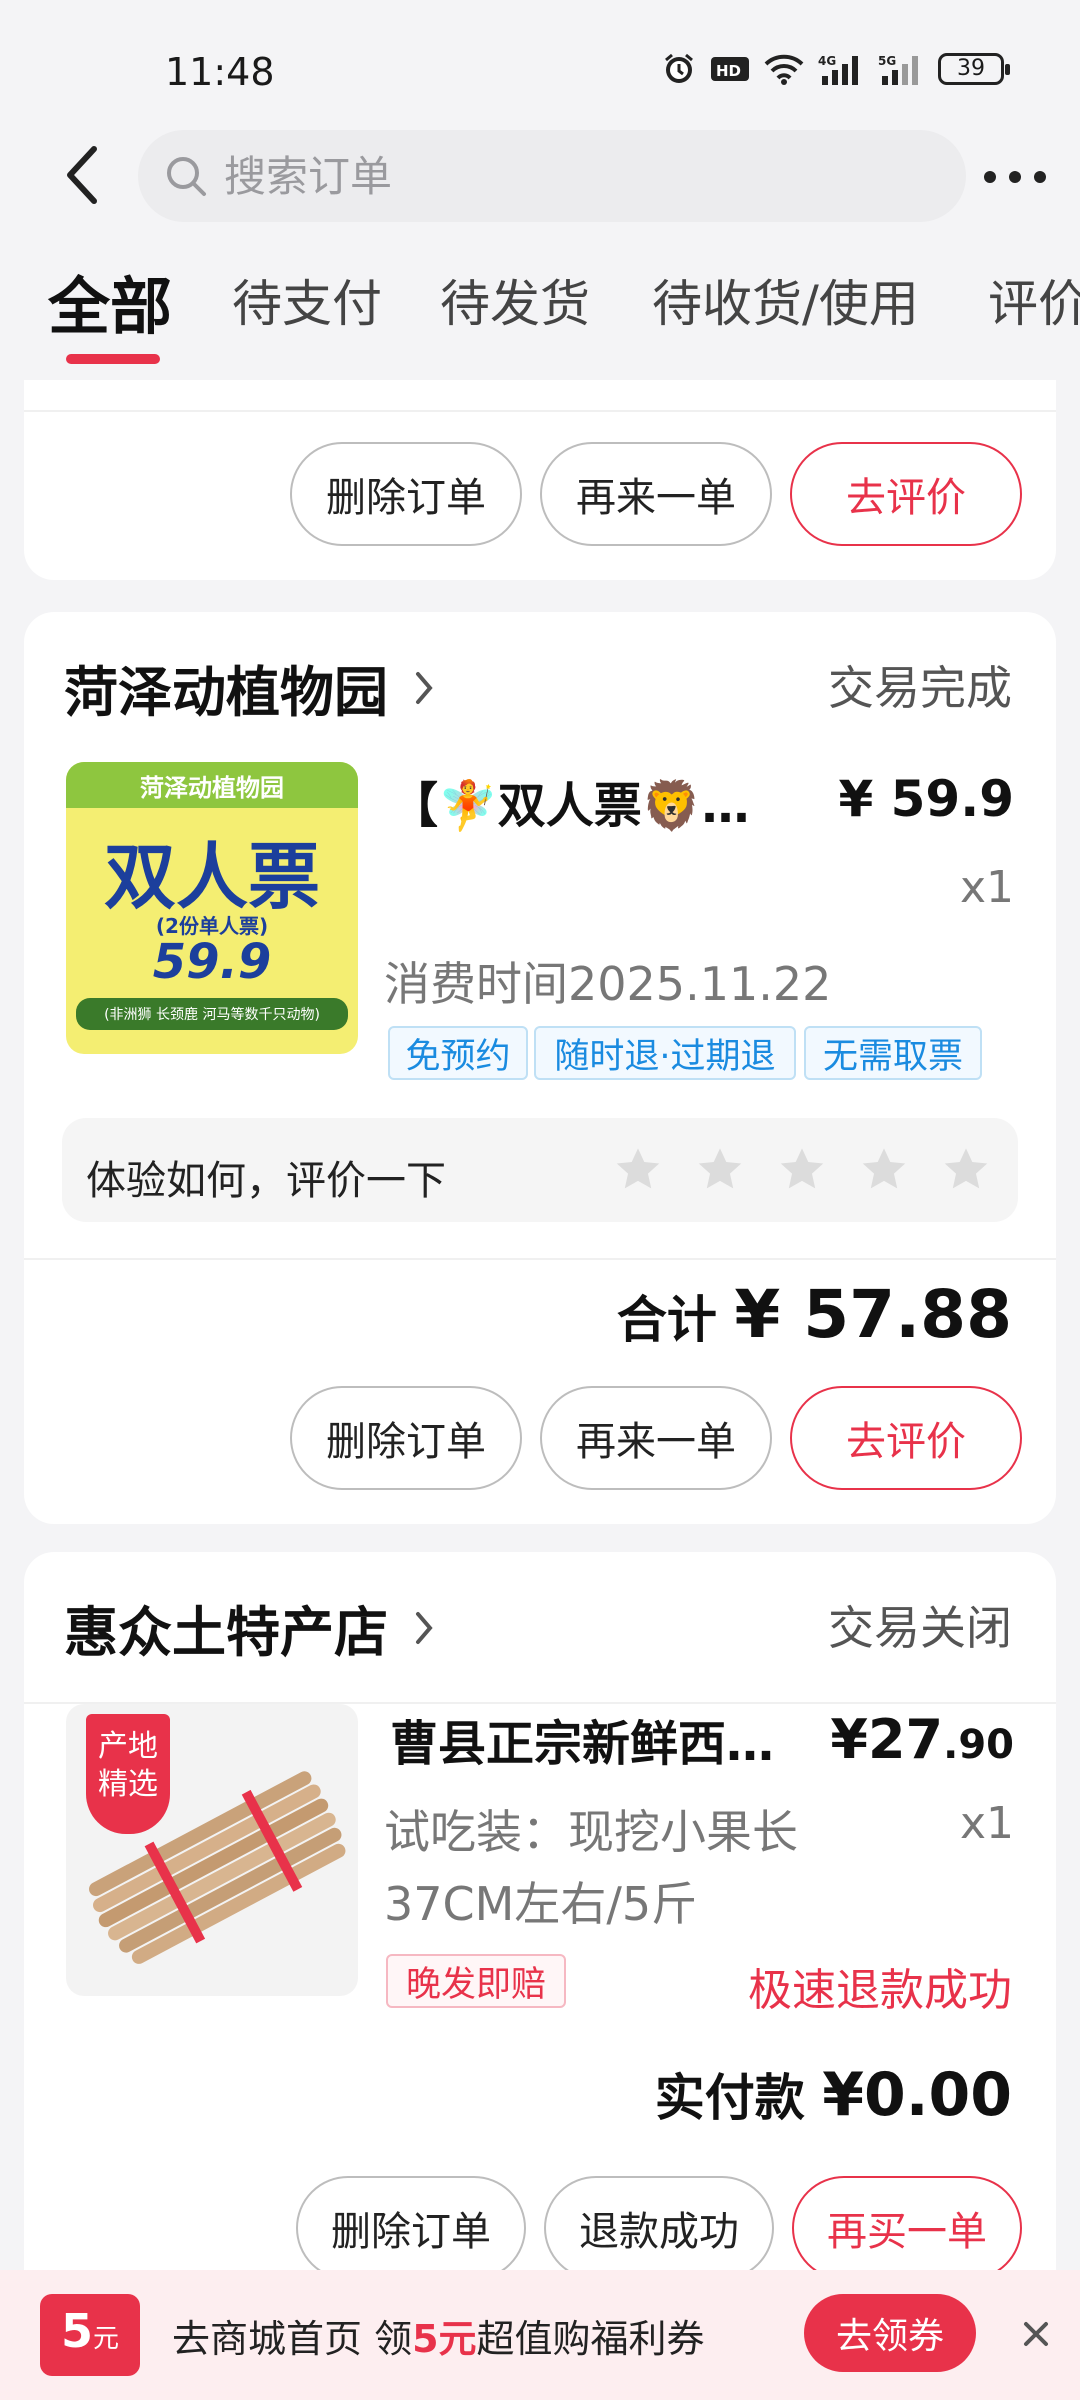 Image resolution: width=1080 pixels, height=2400 pixels. I want to click on star-rating, so click(802, 1170).